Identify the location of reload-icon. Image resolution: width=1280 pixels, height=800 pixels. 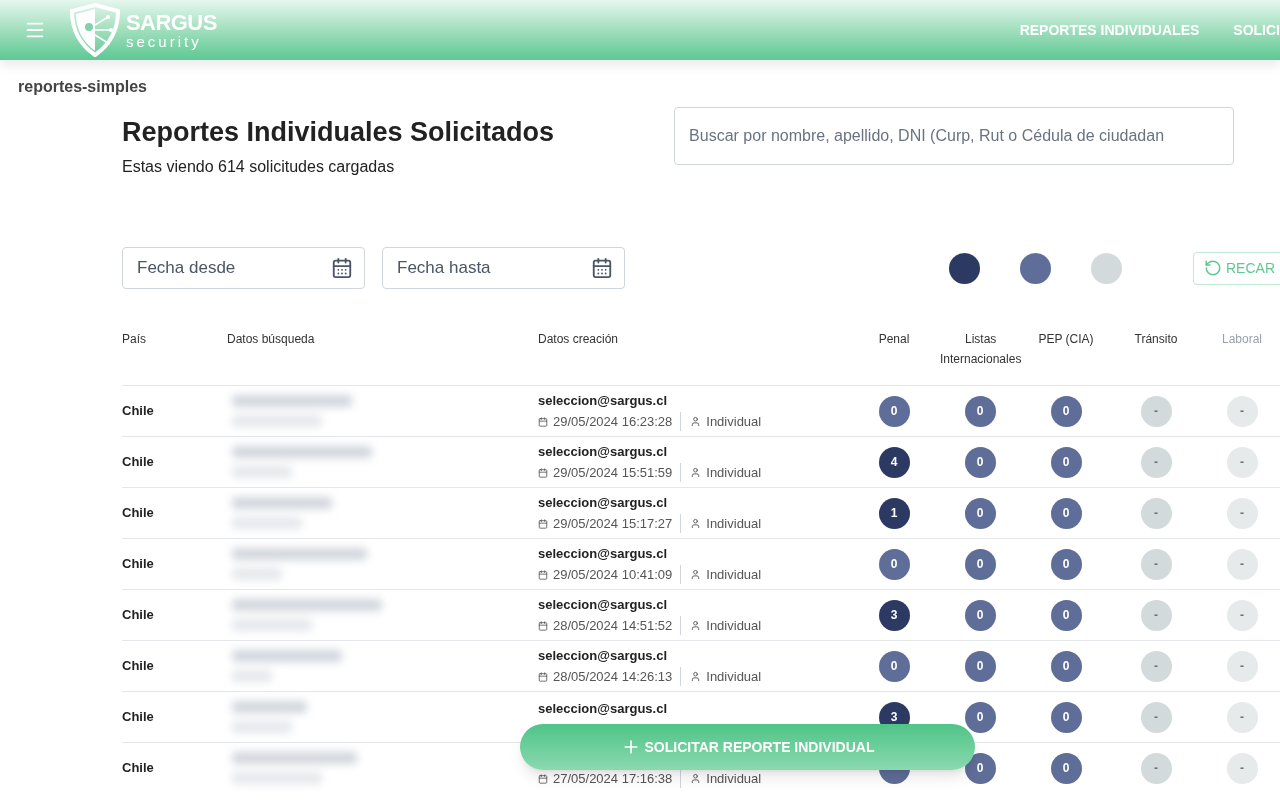
(1213, 268).